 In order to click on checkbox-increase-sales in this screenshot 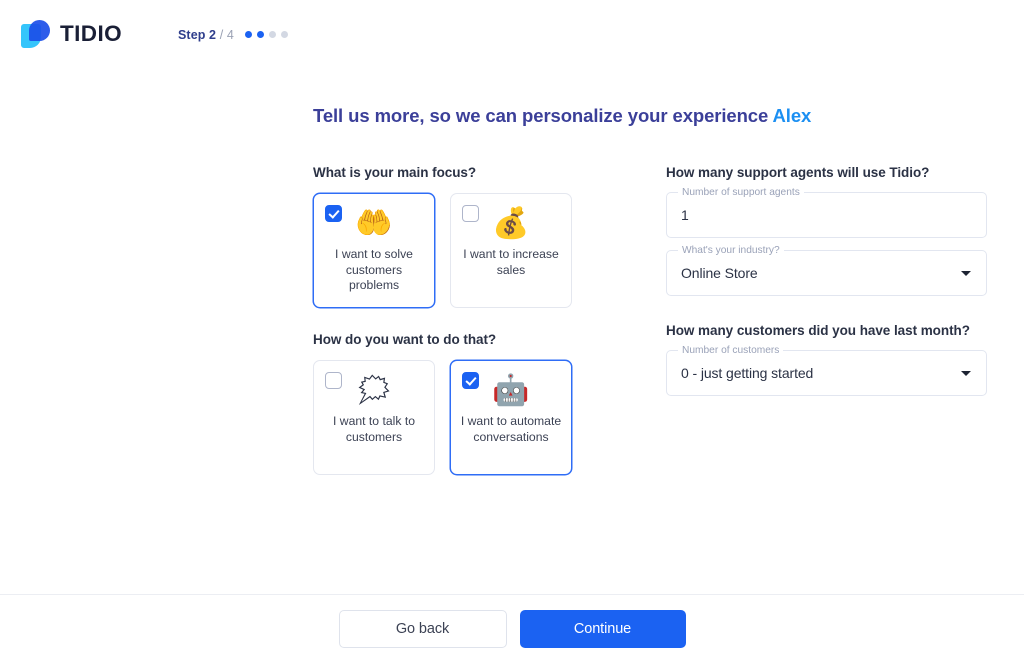, I will do `click(470, 213)`.